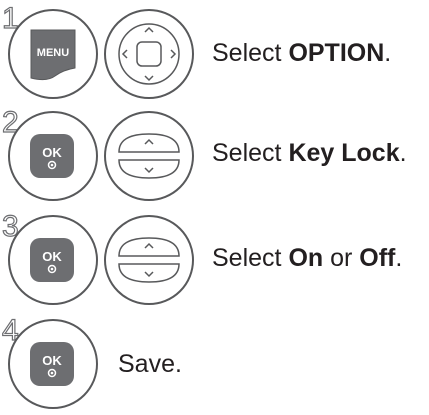 This screenshot has width=429, height=415. Describe the element at coordinates (149, 56) in the screenshot. I see `navigation-dpad-icon` at that location.